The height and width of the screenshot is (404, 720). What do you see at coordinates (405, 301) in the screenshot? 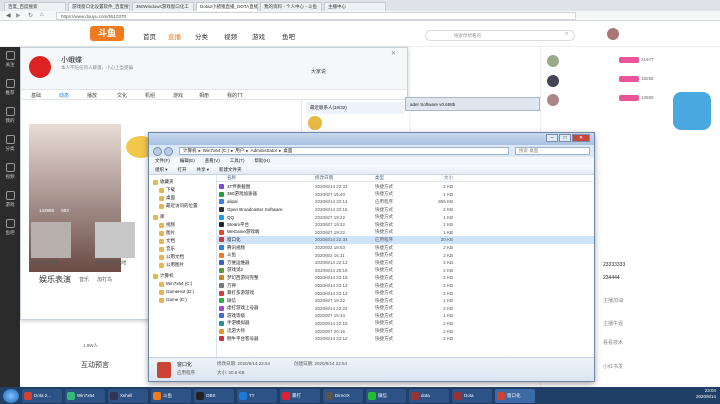
I see `file-row: 微信 2020/8/7 19:22 快捷方式 1 KB` at bounding box center [405, 301].